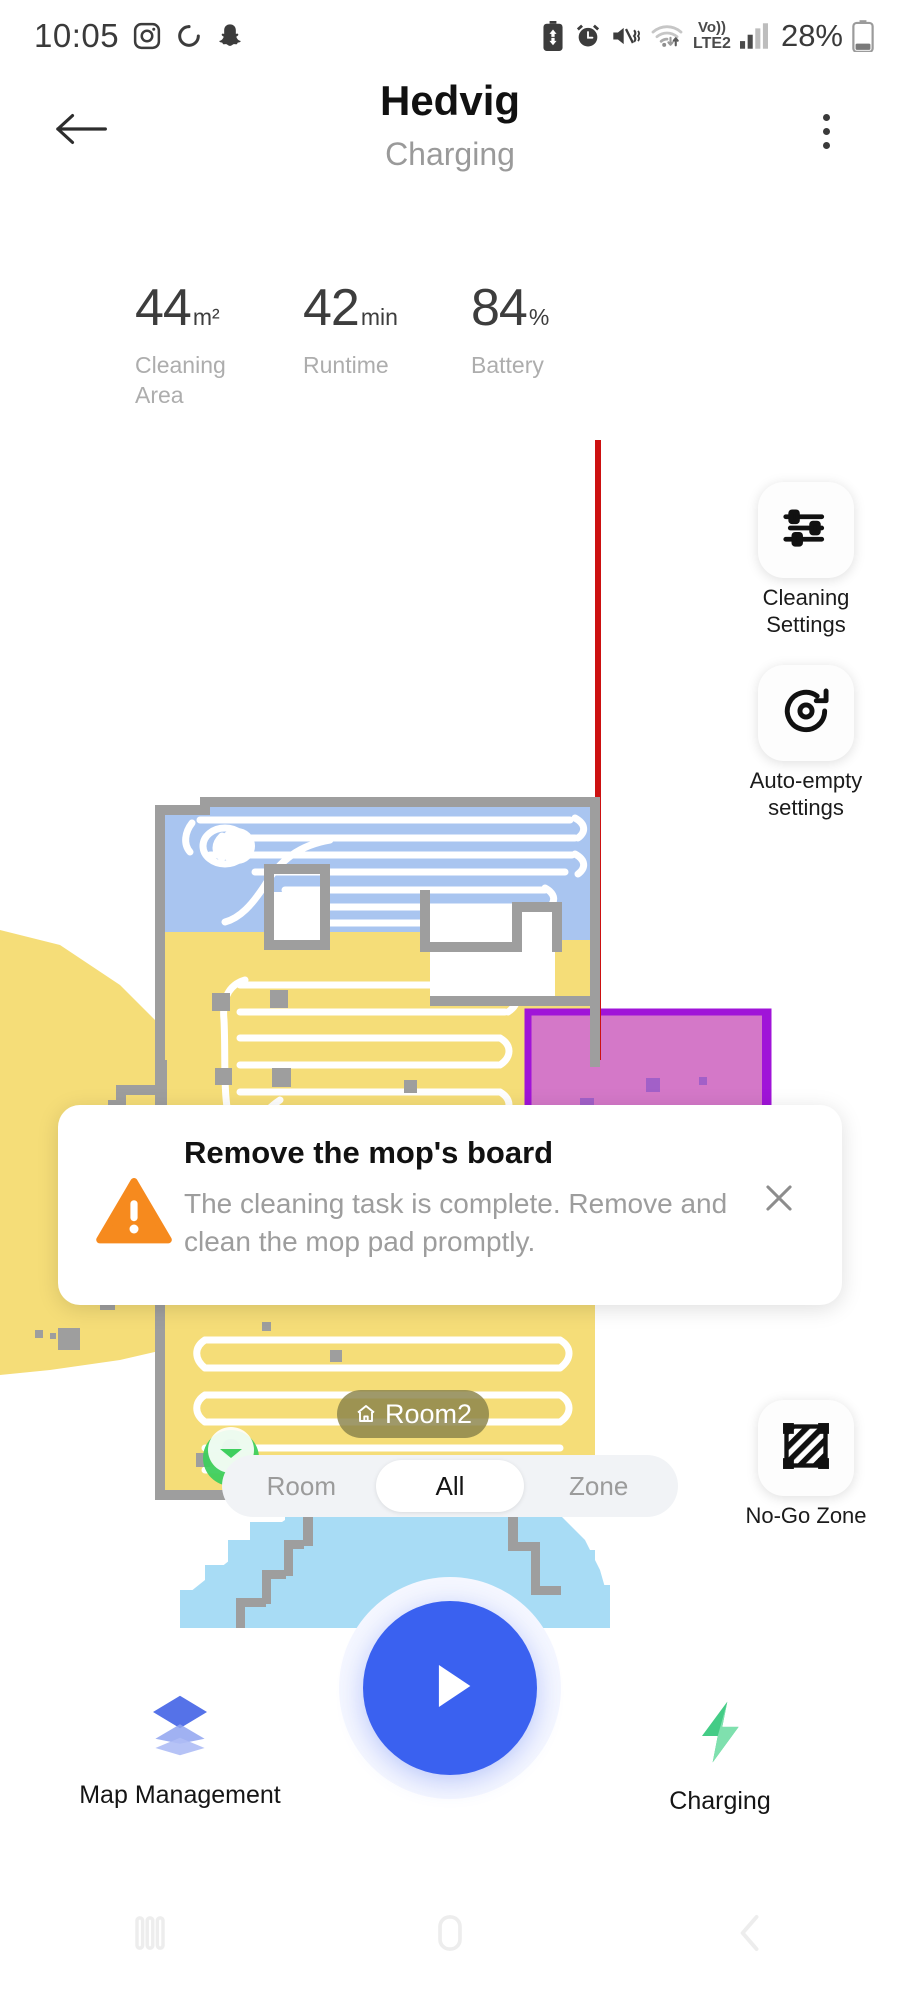 This screenshot has height=2000, width=900. I want to click on android-nav-bar, so click(450, 1935).